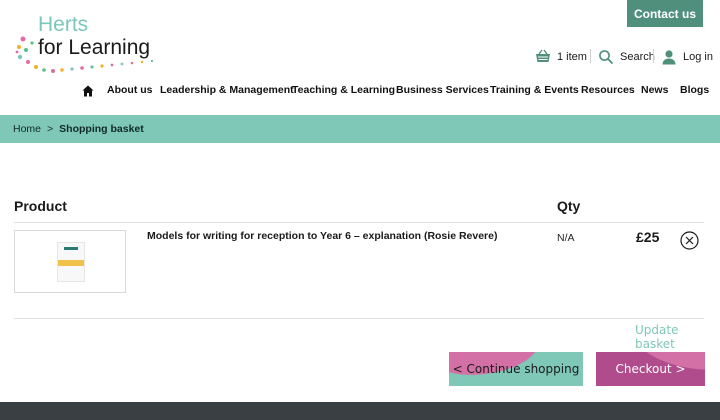  I want to click on checkout-label: Checkout >, so click(650, 369).